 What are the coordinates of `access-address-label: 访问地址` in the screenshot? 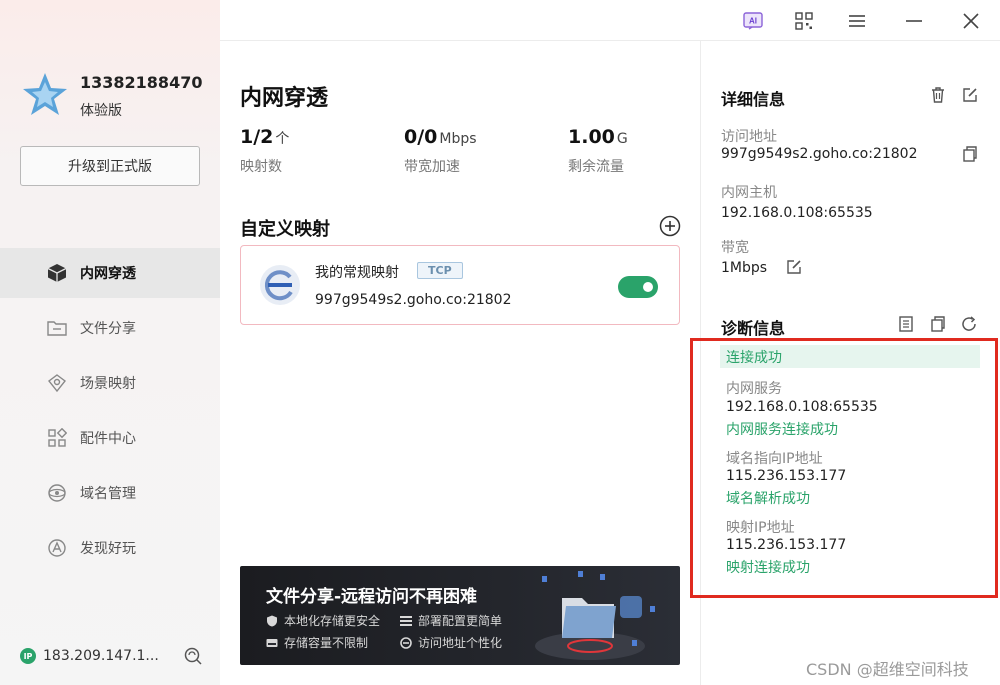 It's located at (749, 137).